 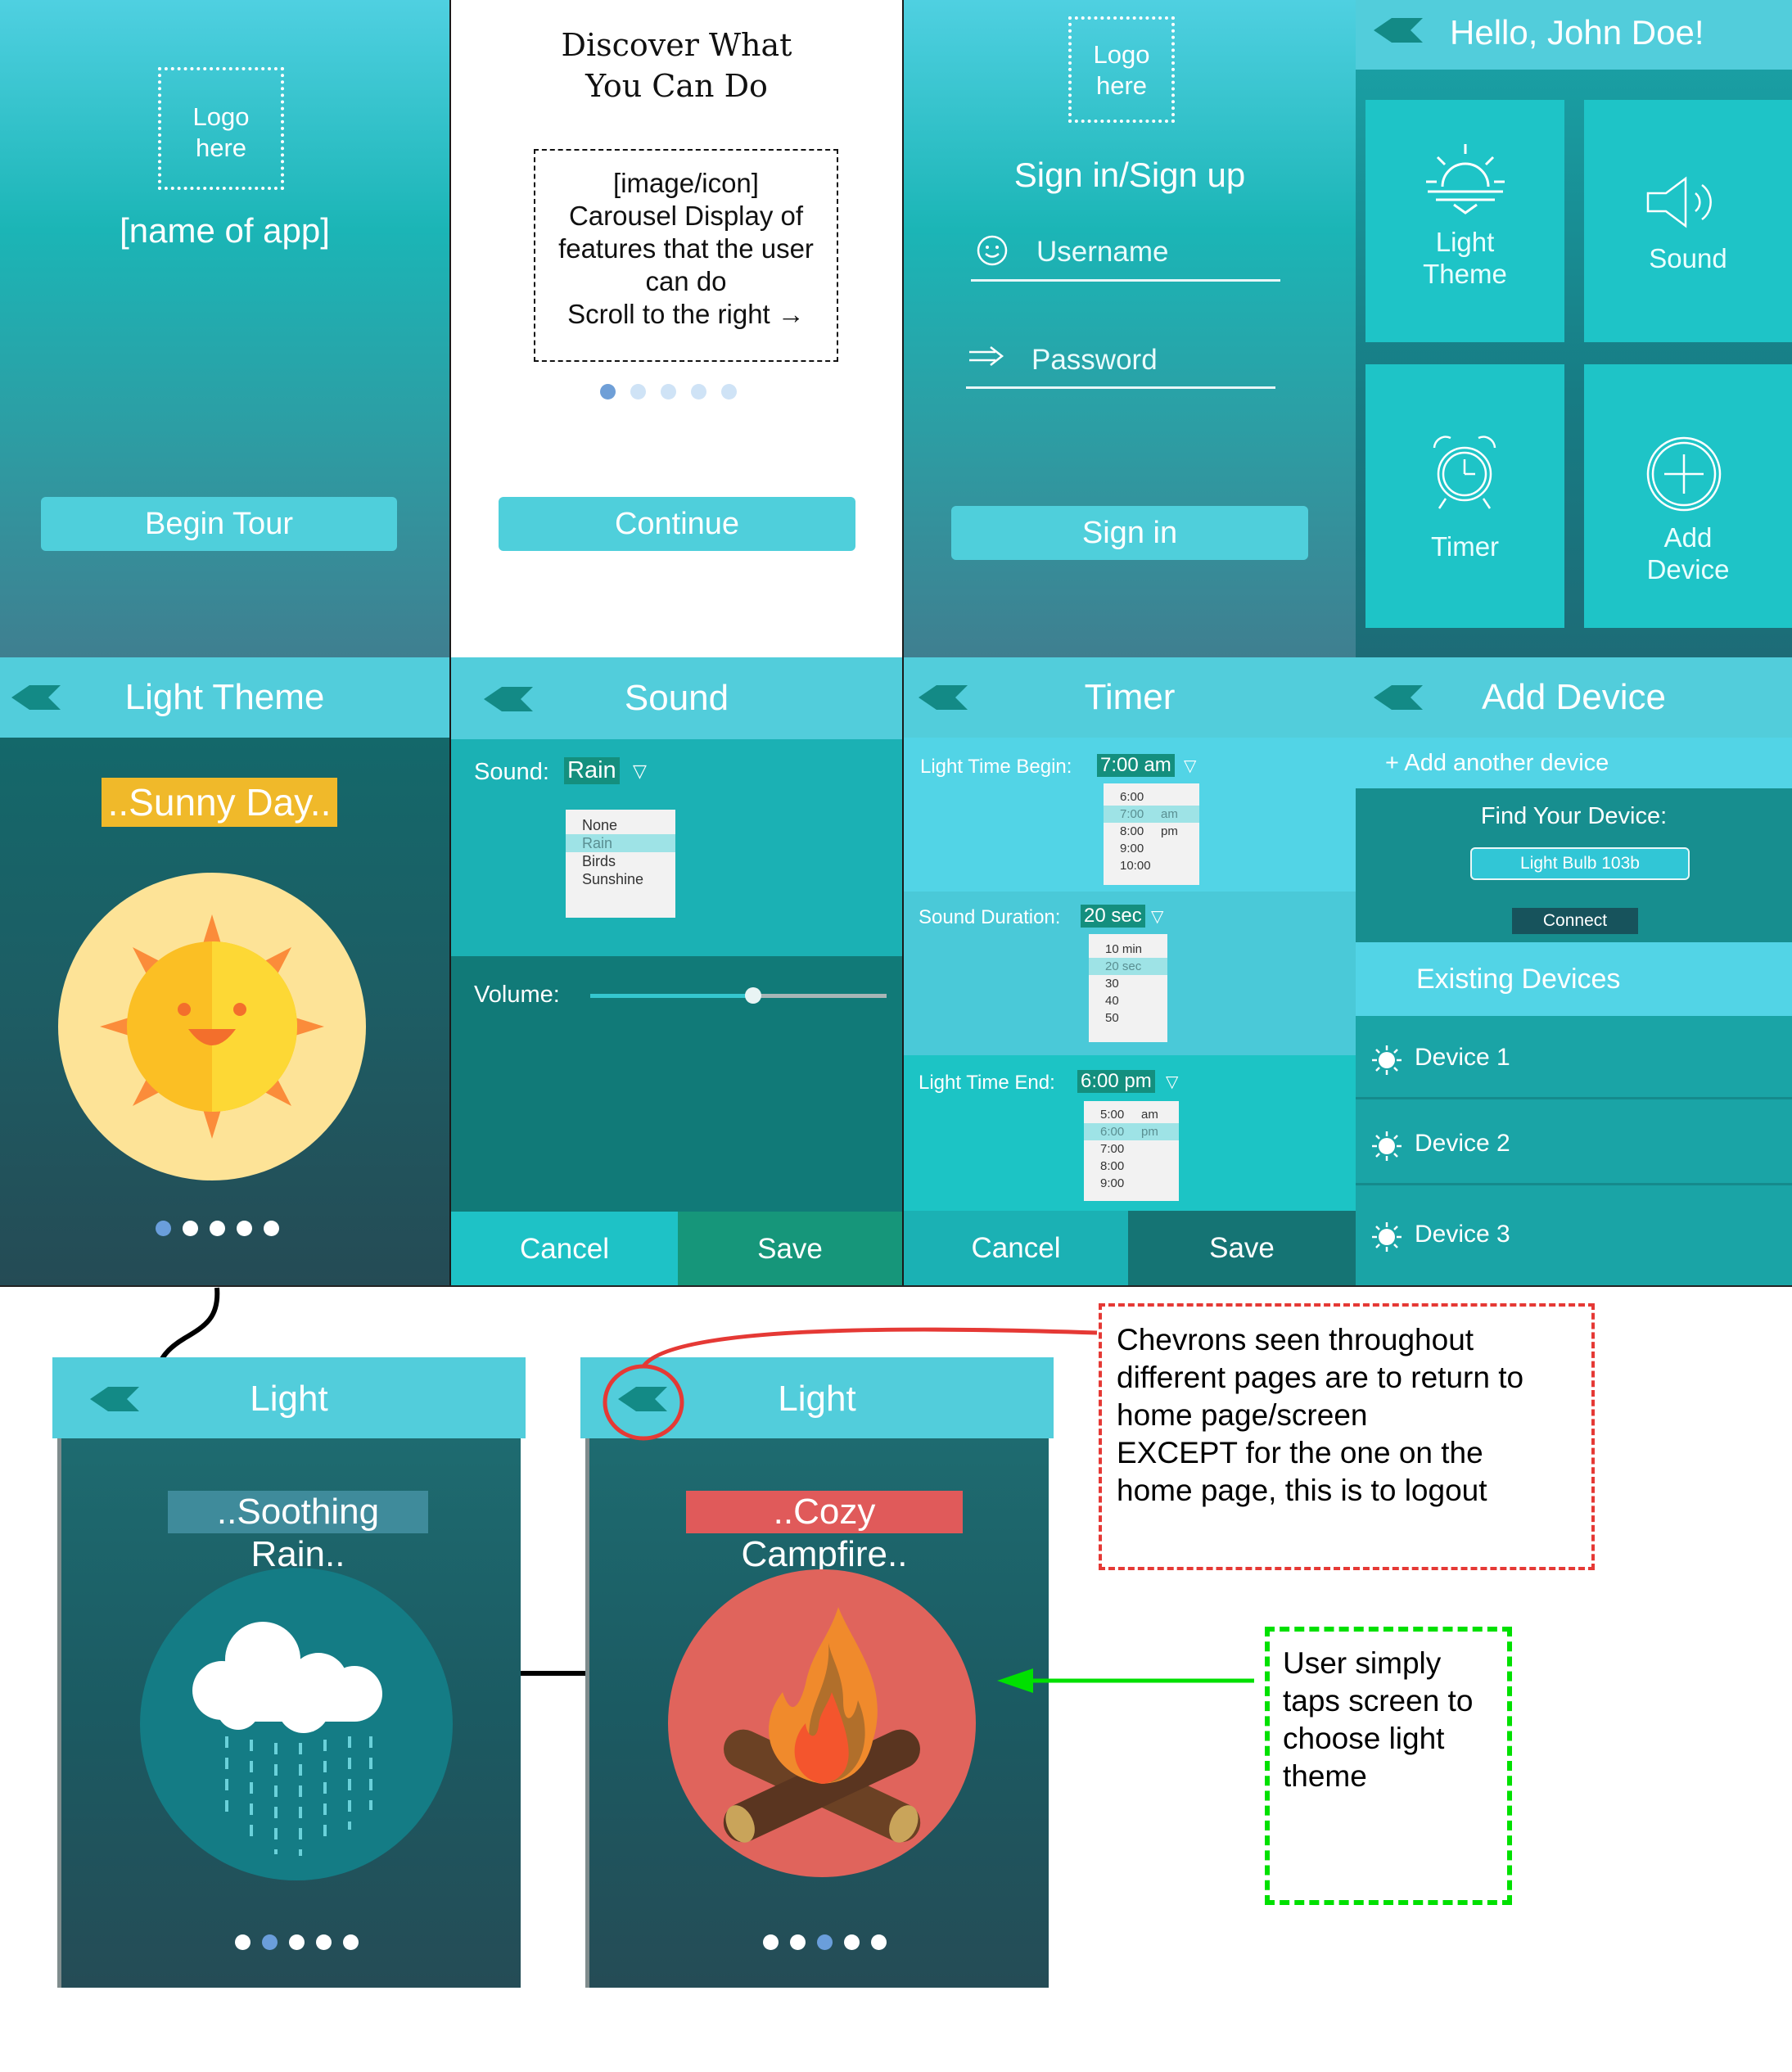 I want to click on continue-button: Continue, so click(x=677, y=524).